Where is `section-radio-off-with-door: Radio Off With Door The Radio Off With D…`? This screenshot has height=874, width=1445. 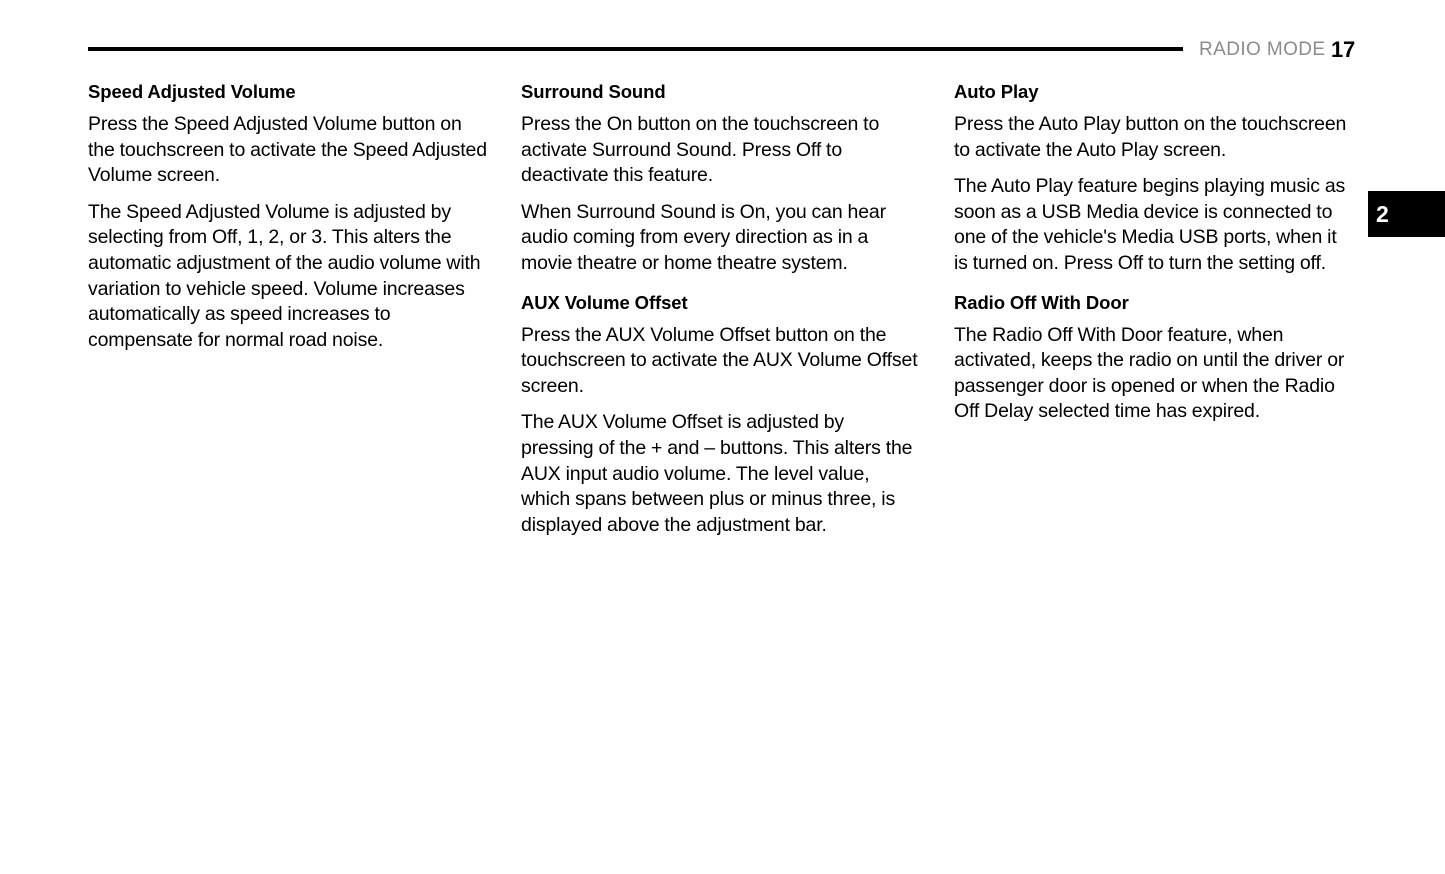 section-radio-off-with-door: Radio Off With Door The Radio Off With D… is located at coordinates (1154, 358).